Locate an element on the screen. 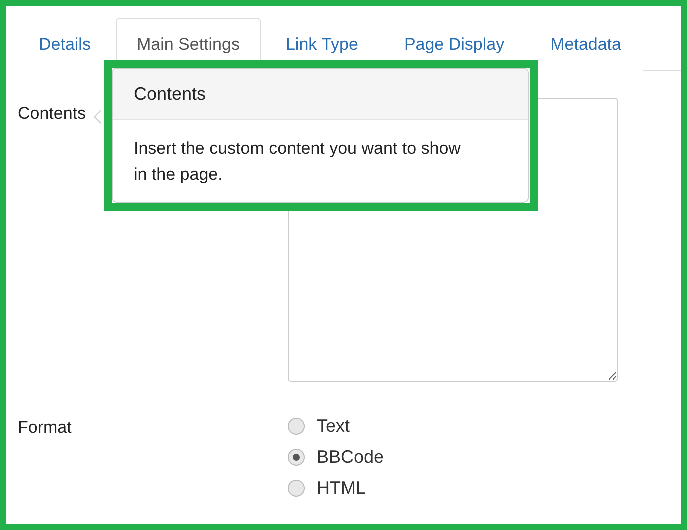  radio-label: BBCode is located at coordinates (350, 457).